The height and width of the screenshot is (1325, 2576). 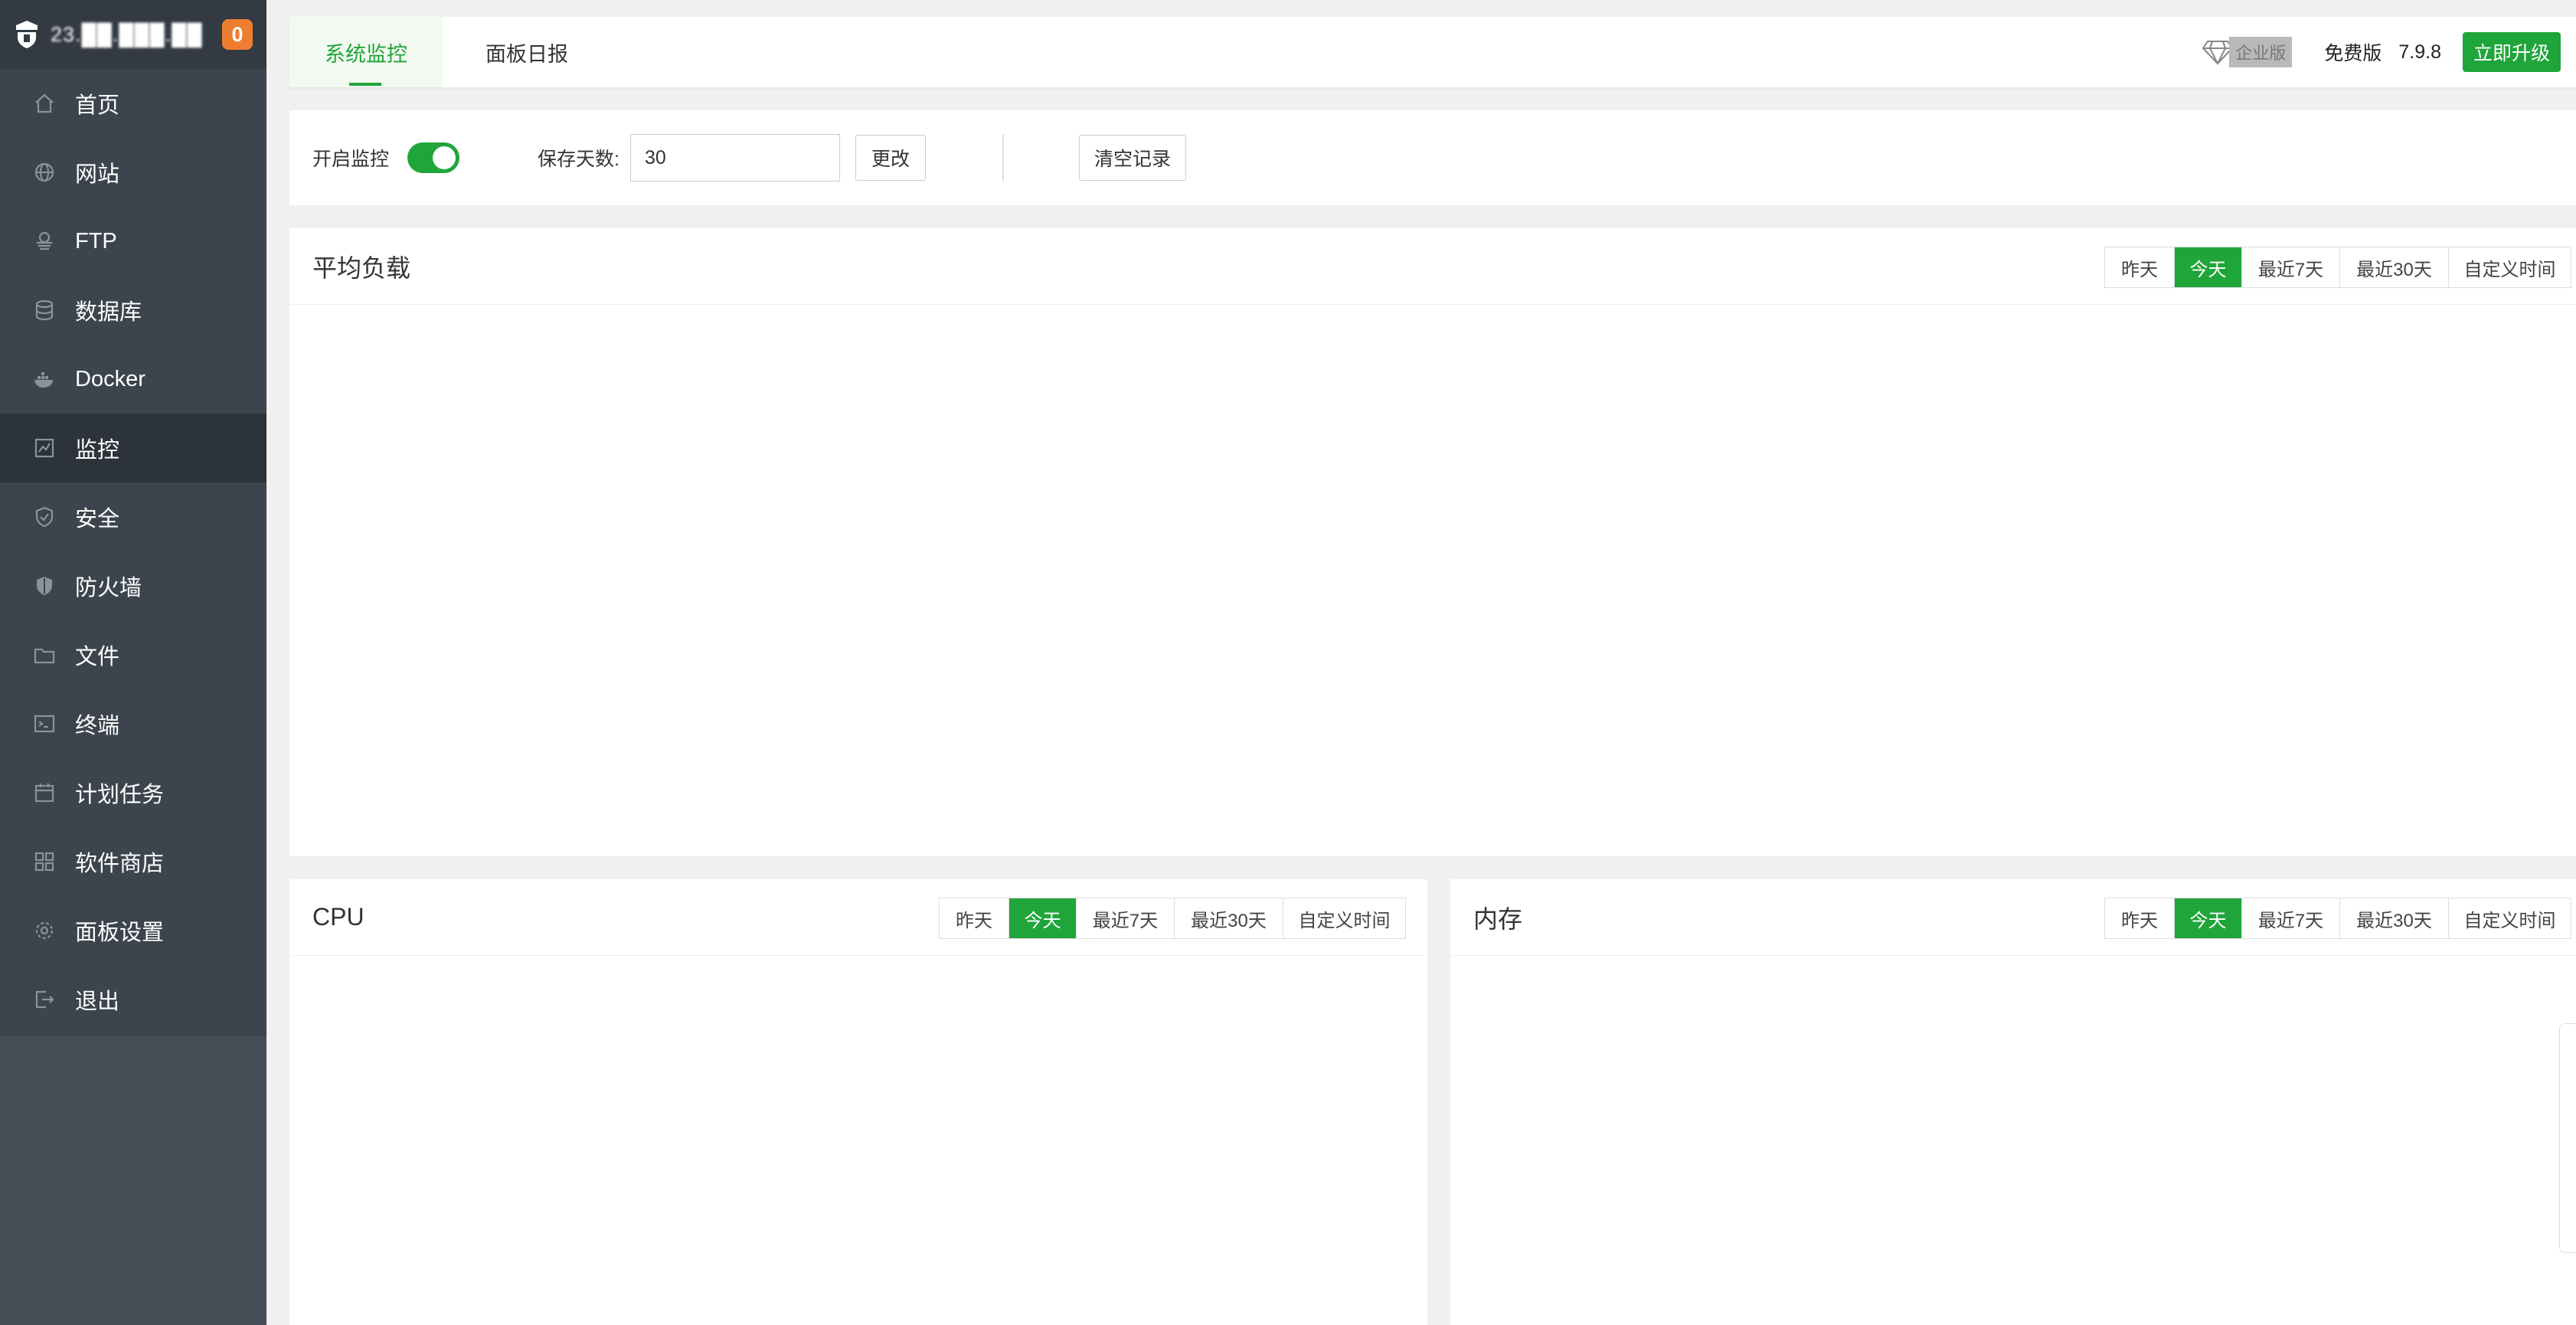 I want to click on ftp-icon, so click(x=44, y=241).